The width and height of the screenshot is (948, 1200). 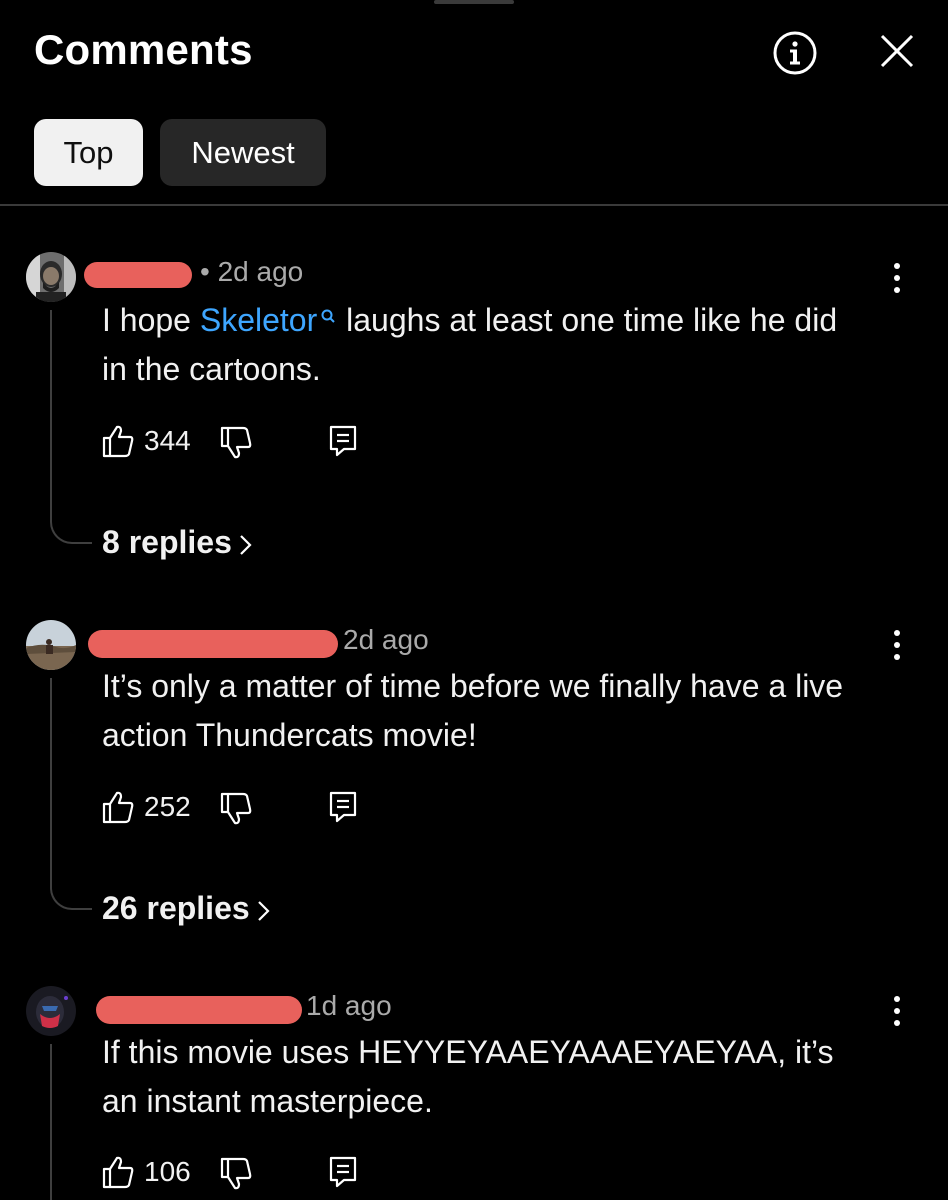 I want to click on comment-timestamp: • 2d ago, so click(x=252, y=271).